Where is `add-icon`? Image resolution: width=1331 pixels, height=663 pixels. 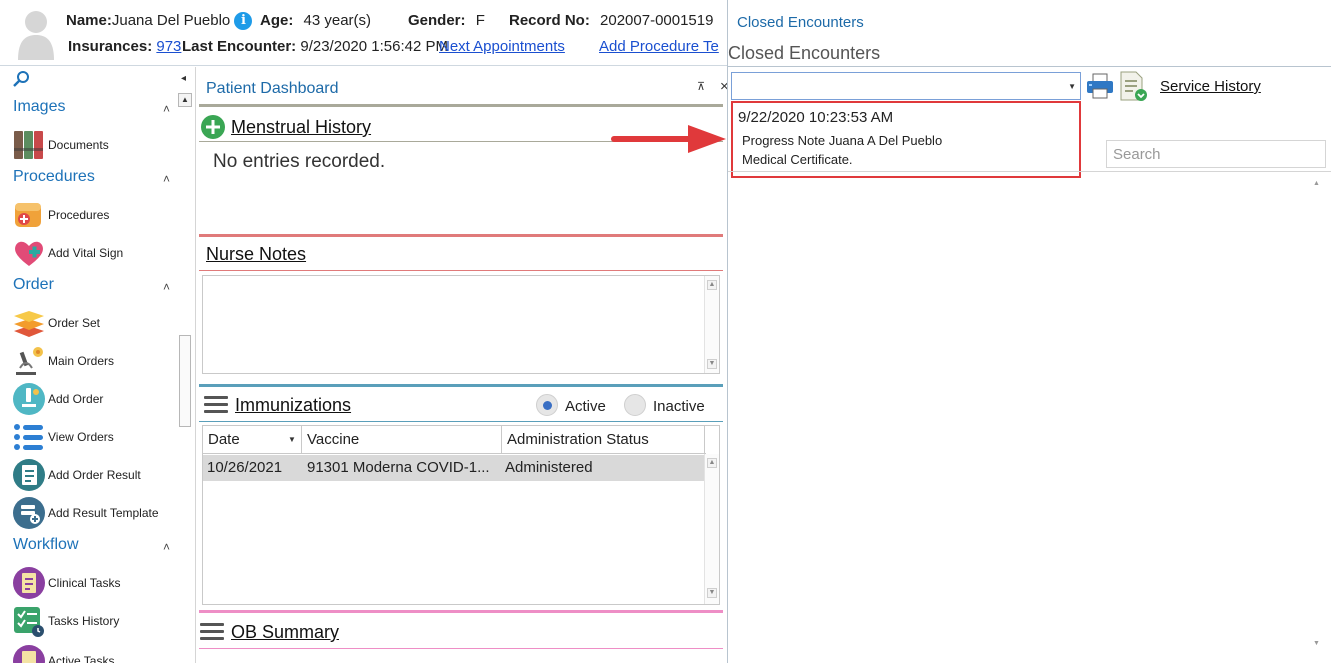
add-icon is located at coordinates (213, 127).